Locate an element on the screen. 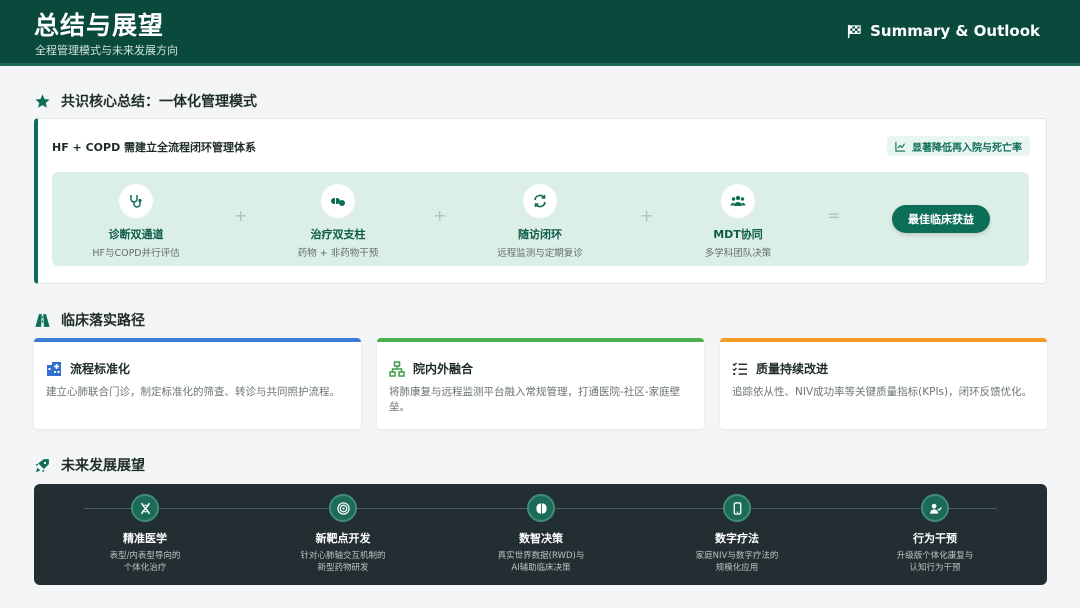 The height and width of the screenshot is (608, 1080). outlook-item-label: 精准医学 is located at coordinates (145, 538).